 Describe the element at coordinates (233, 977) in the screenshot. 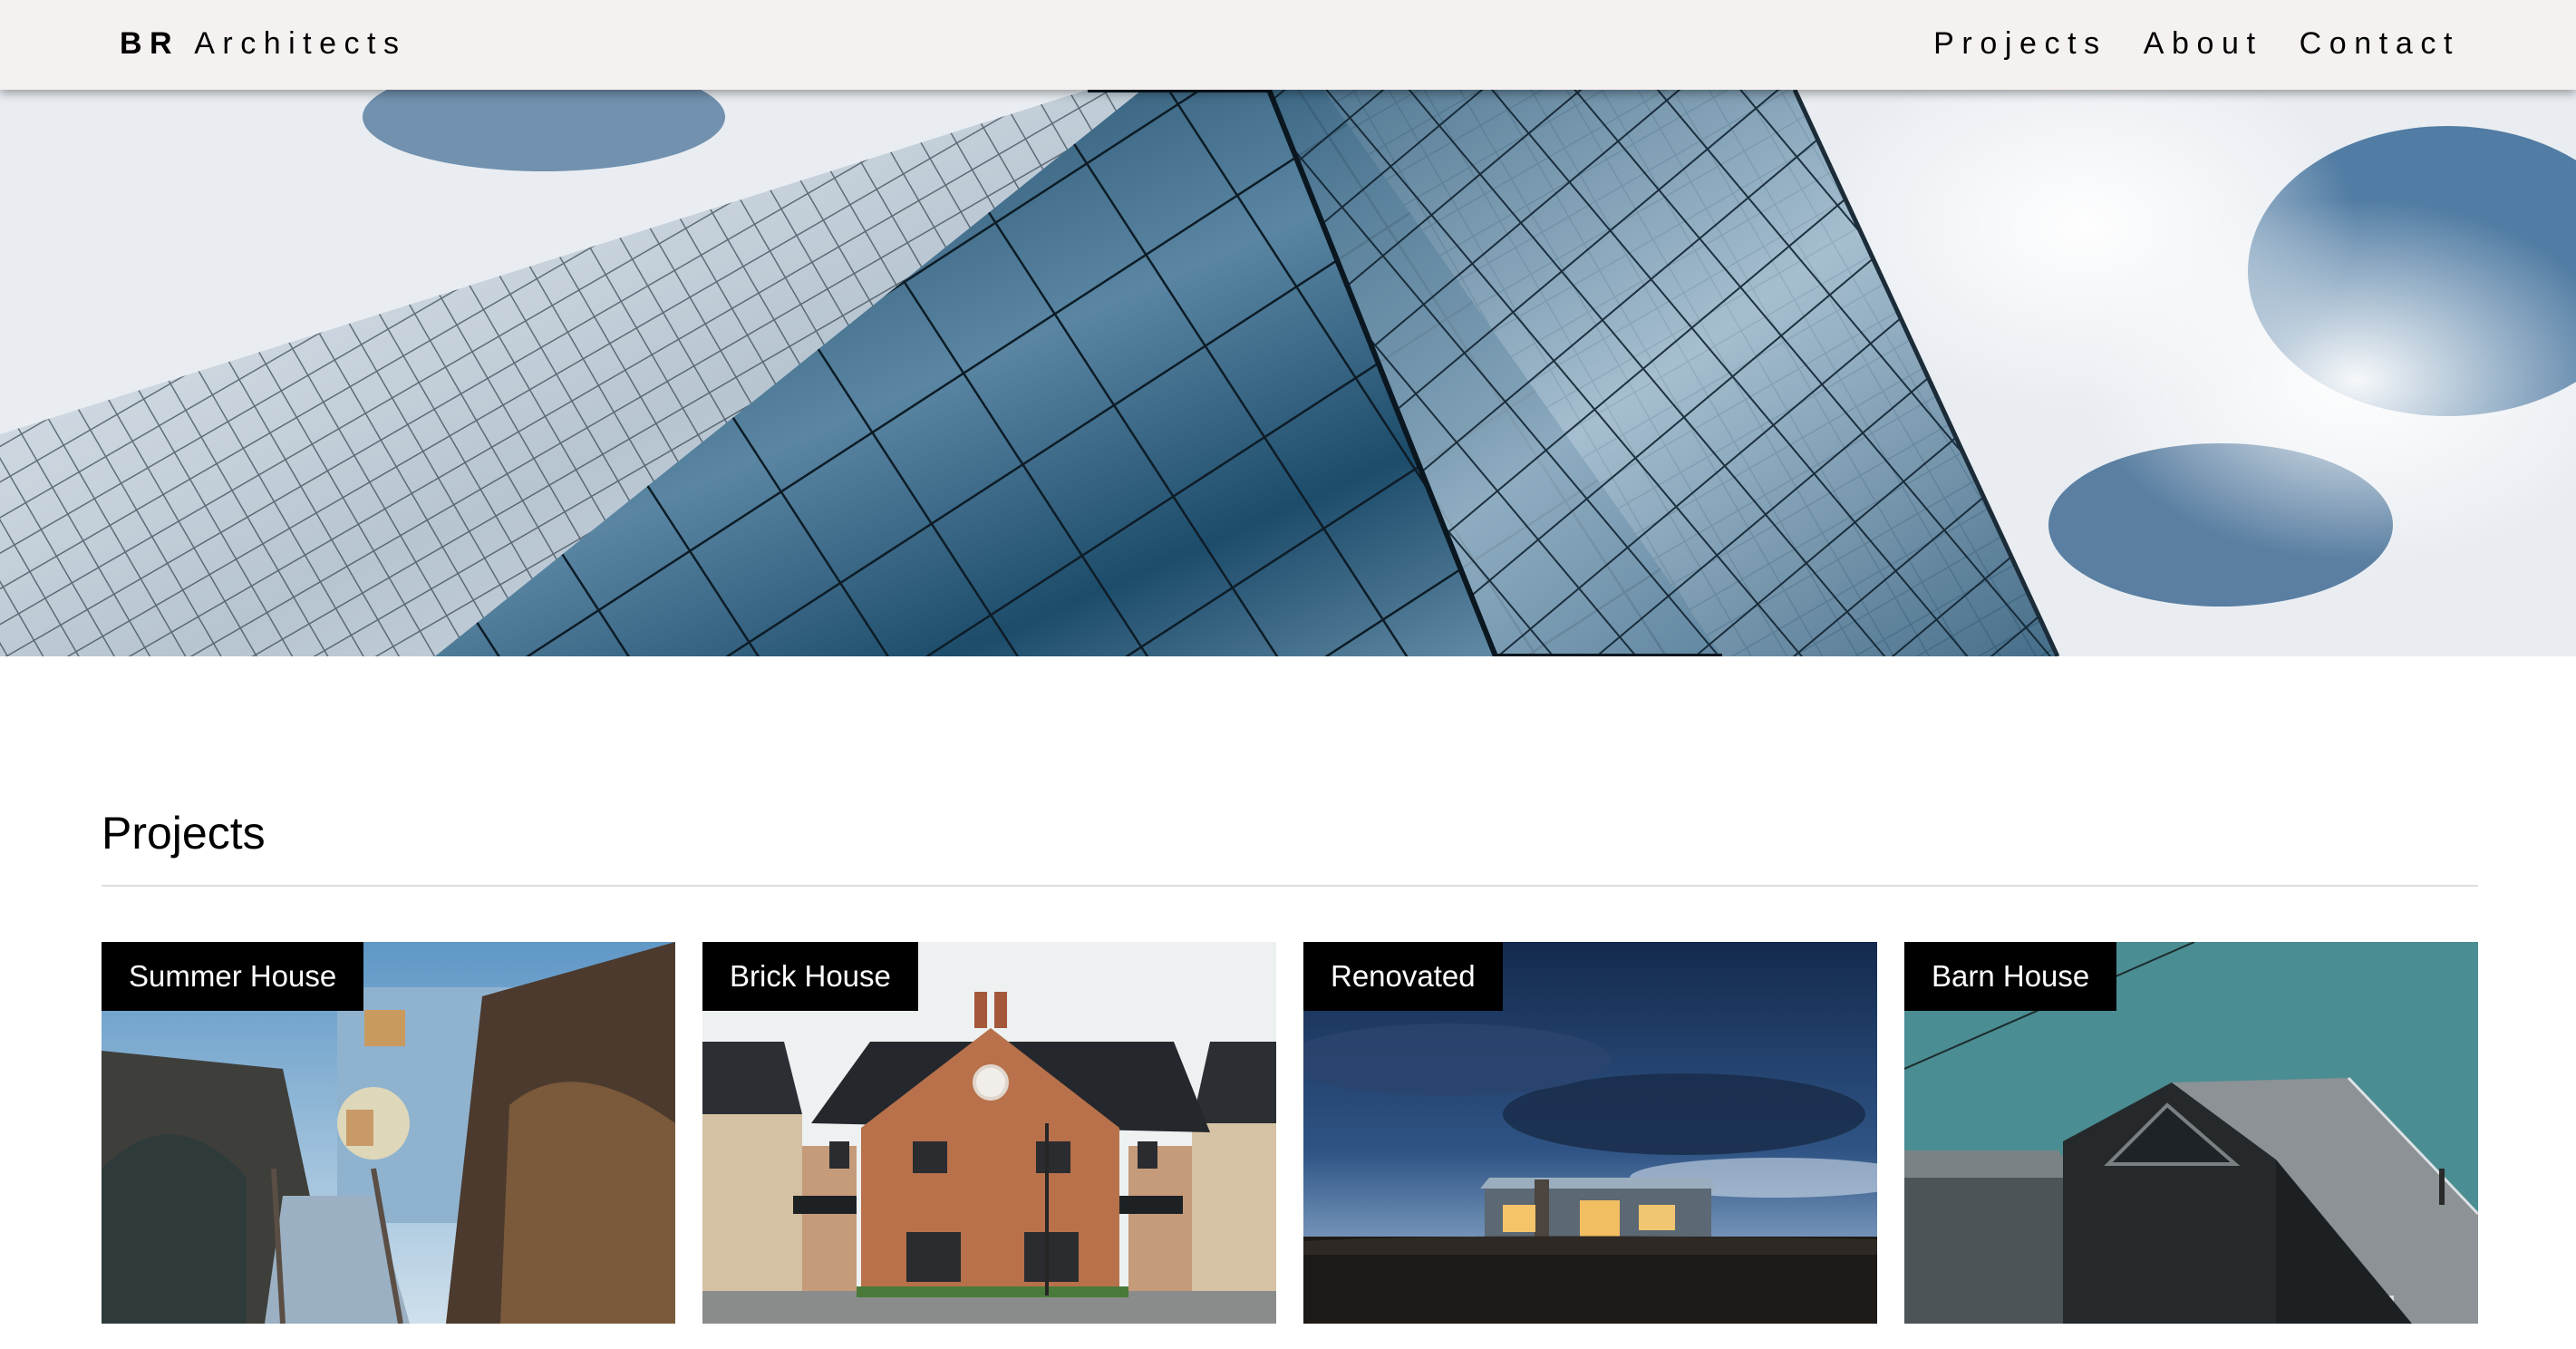

I see `project-label: Summer House` at that location.